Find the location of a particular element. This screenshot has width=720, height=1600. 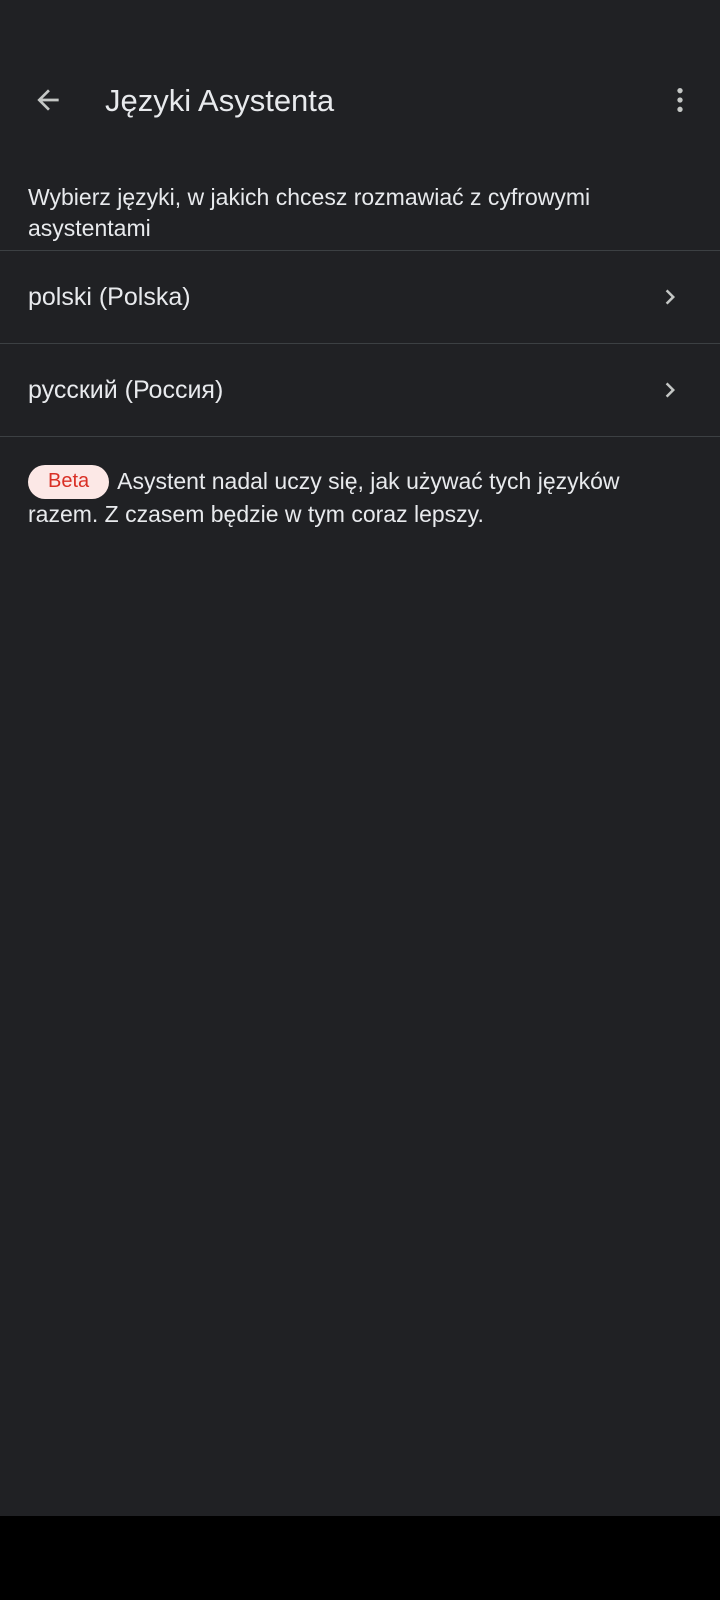

page-title: Języki Asystenta is located at coordinates (220, 100).